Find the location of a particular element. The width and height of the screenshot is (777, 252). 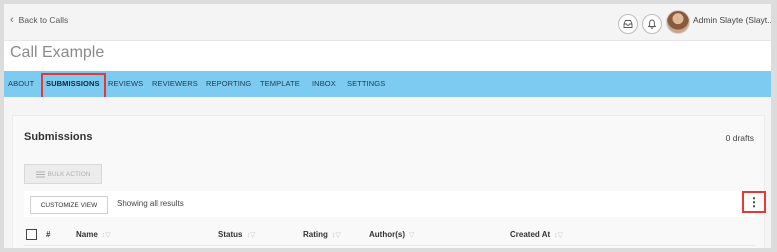

column-header-number: # is located at coordinates (48, 234).